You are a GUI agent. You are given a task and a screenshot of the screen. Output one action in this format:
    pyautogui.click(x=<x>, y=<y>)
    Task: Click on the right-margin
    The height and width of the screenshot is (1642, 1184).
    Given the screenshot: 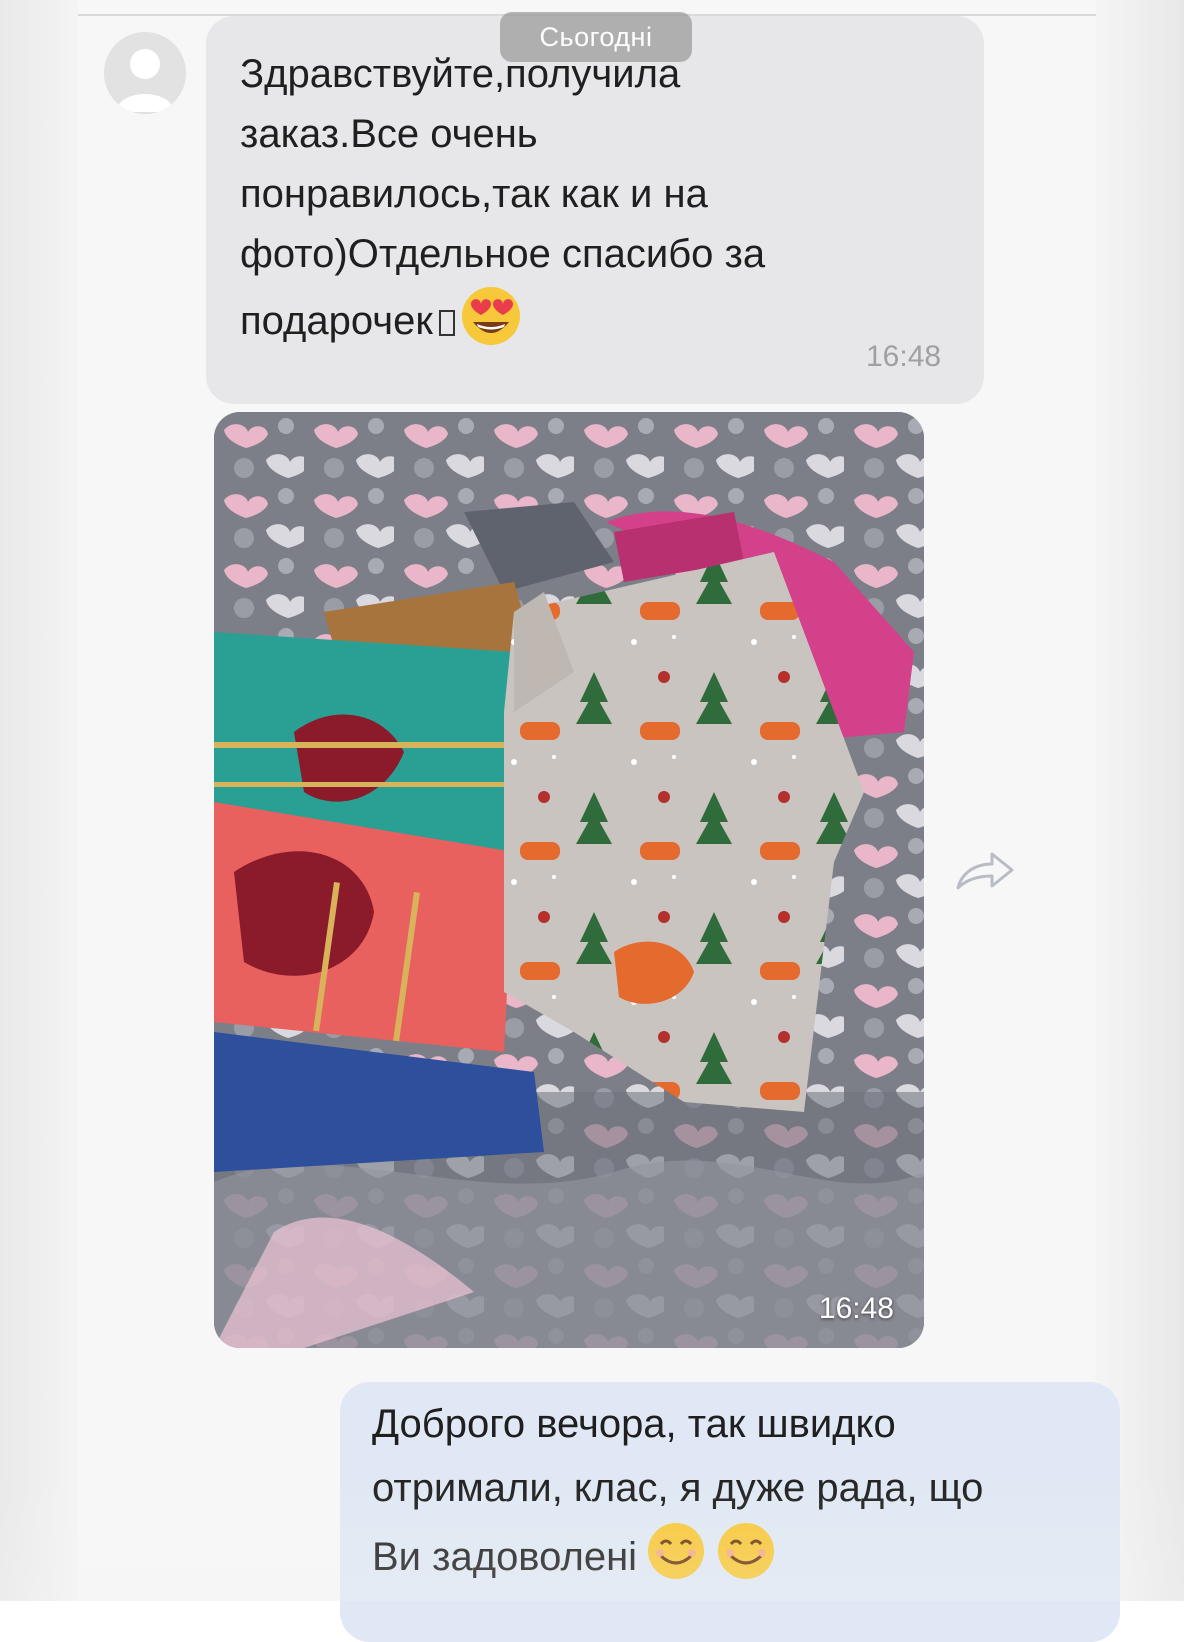 What is the action you would take?
    pyautogui.click(x=1140, y=800)
    